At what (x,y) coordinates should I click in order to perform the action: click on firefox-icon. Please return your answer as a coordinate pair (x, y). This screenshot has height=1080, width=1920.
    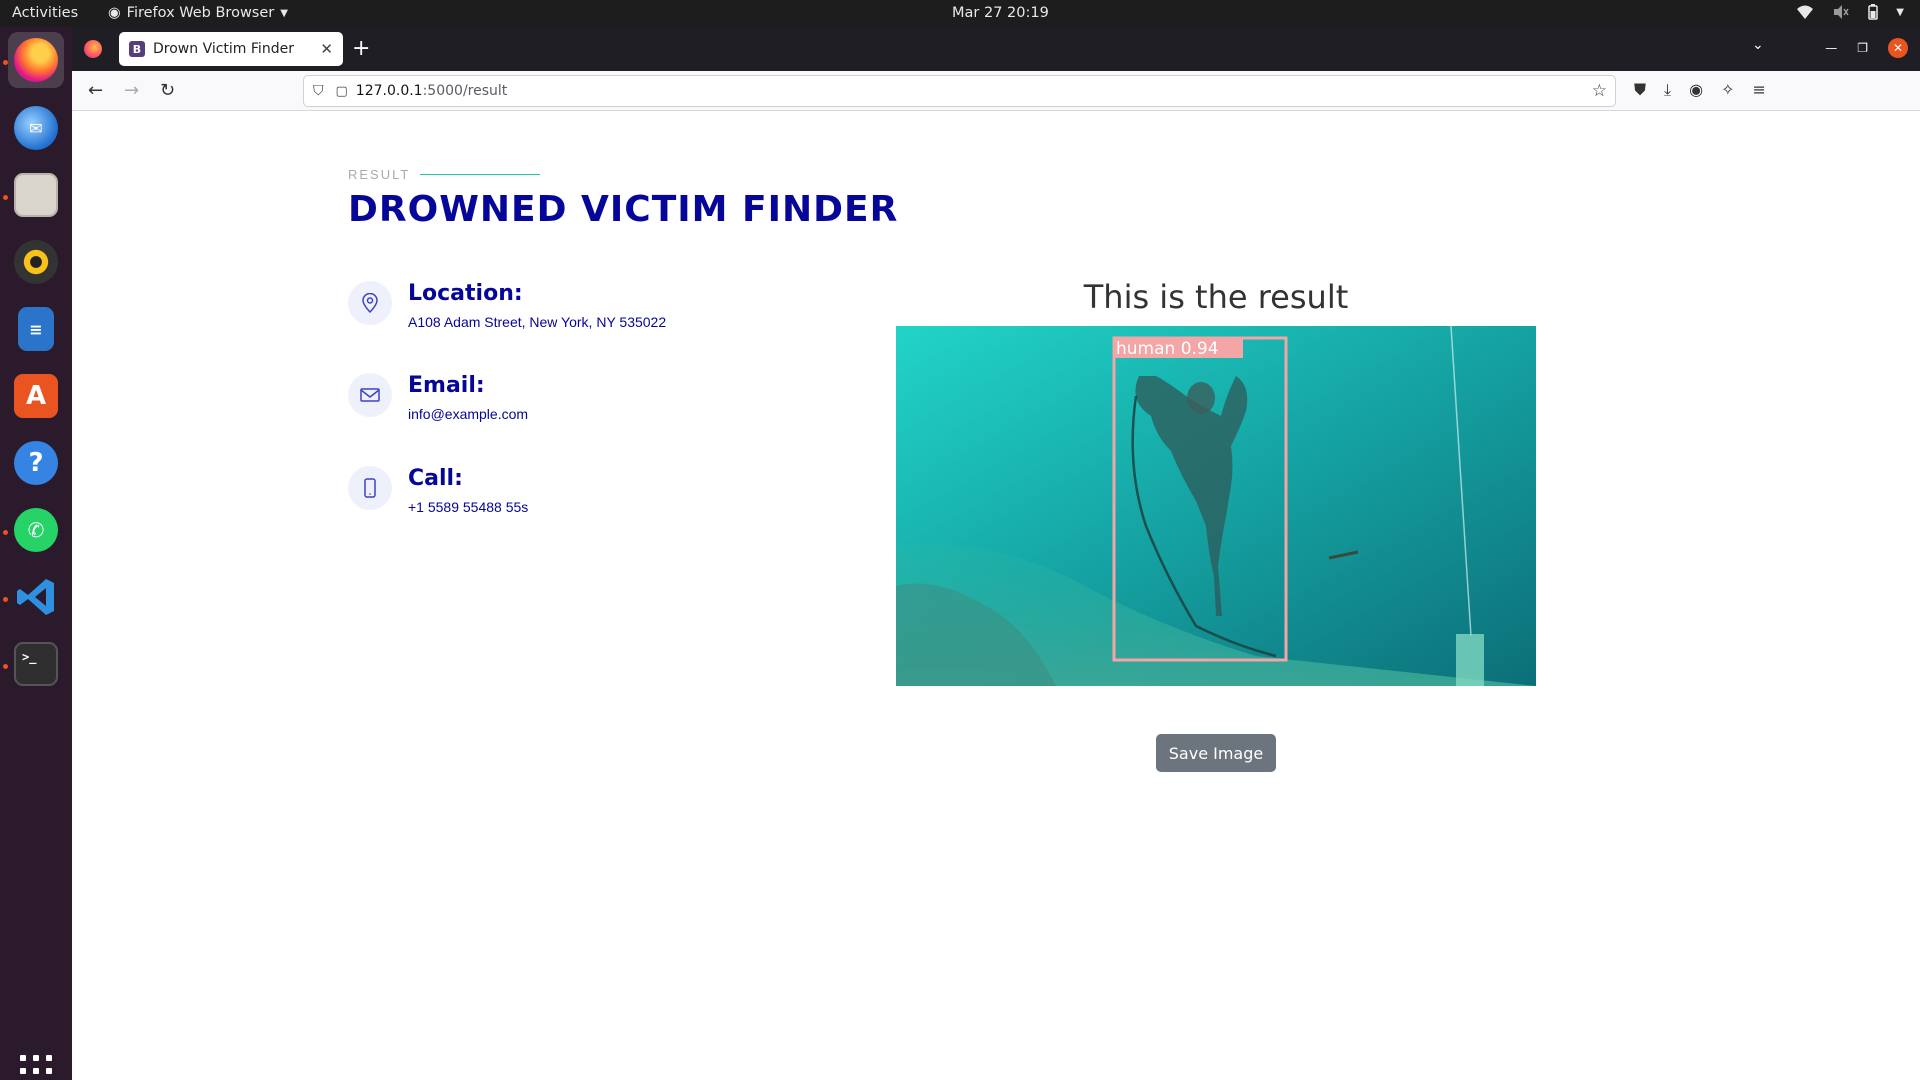
    Looking at the image, I should click on (36, 60).